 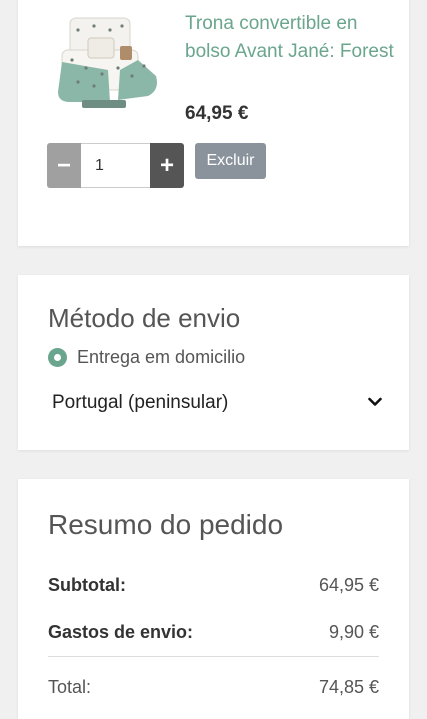 I want to click on subtotal-row: Subtotal: 64,95 €, so click(x=213, y=585).